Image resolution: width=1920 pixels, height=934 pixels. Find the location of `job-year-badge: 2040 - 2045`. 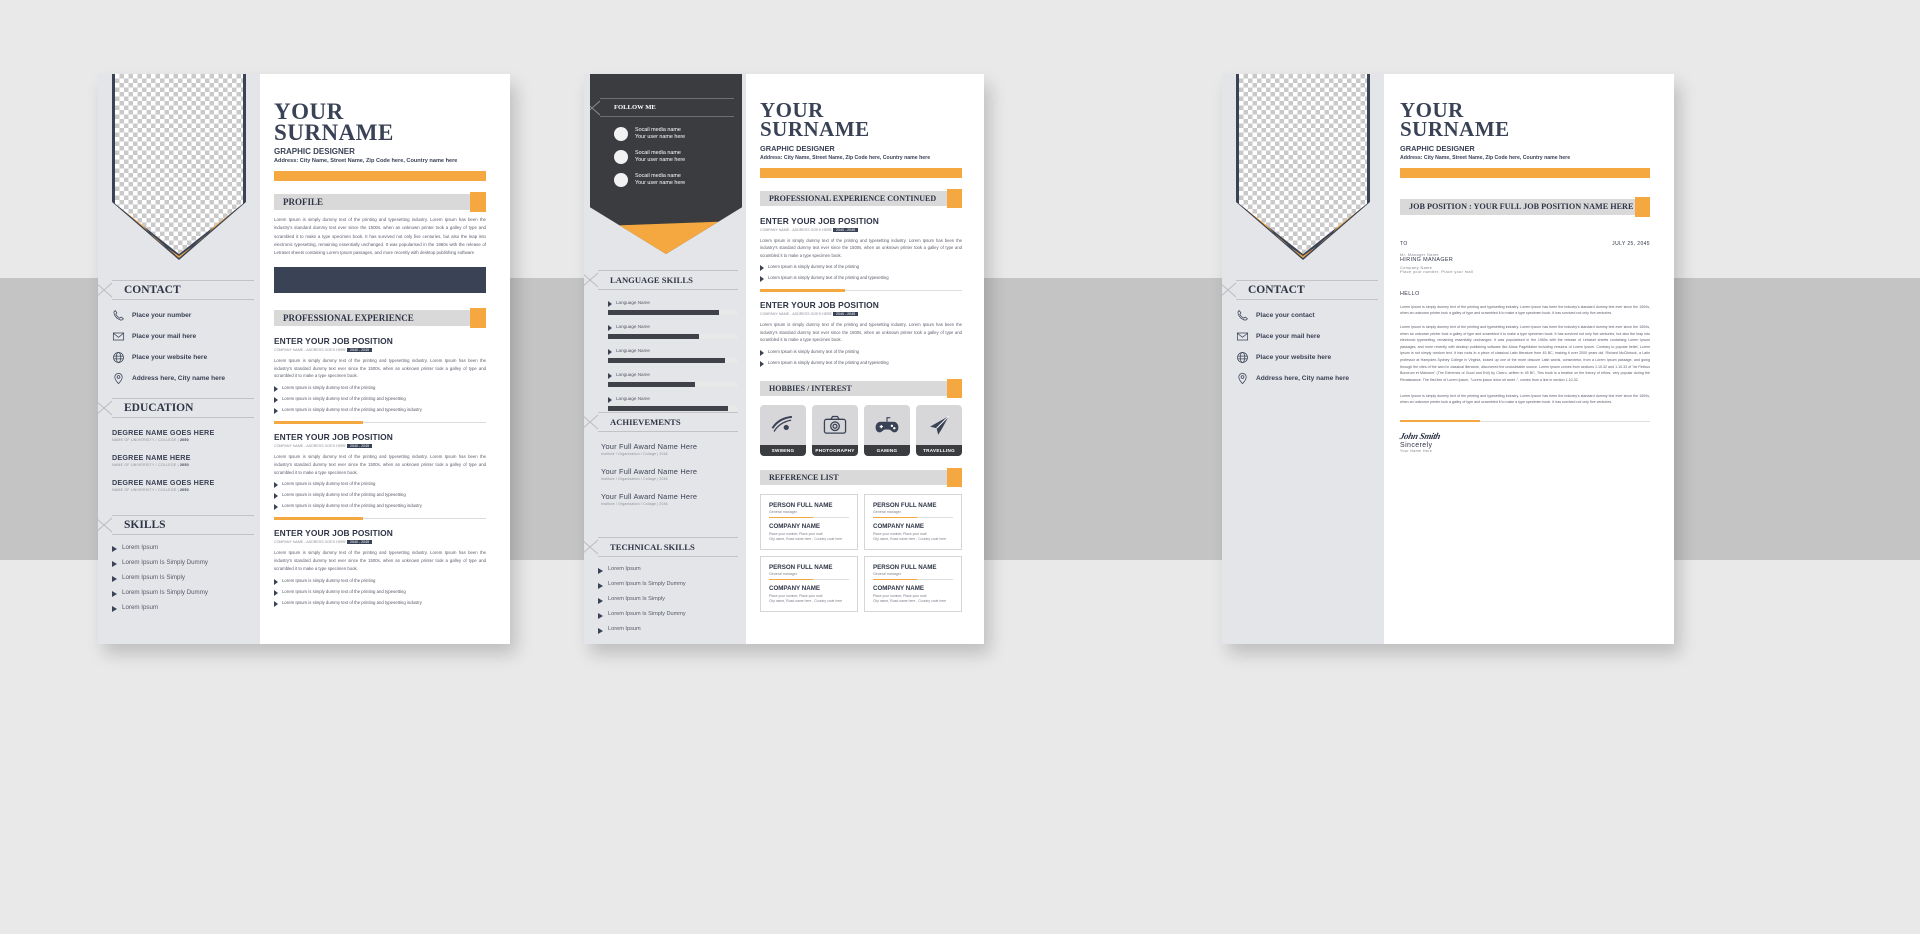

job-year-badge: 2040 - 2045 is located at coordinates (359, 446).